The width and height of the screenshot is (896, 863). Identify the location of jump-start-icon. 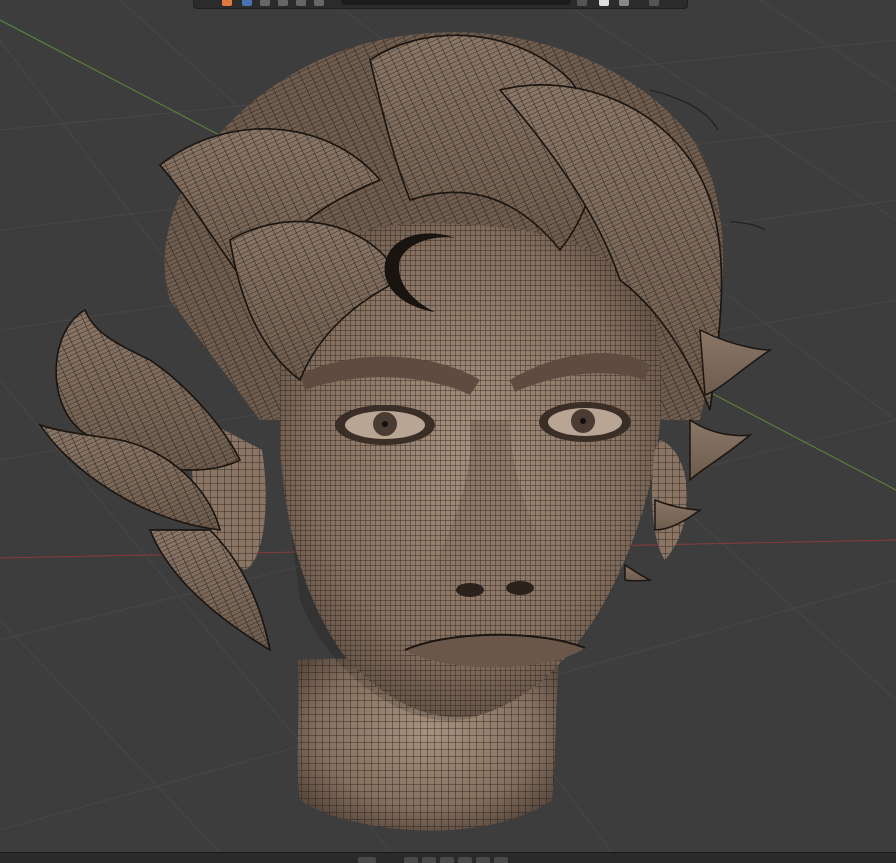
(411, 860).